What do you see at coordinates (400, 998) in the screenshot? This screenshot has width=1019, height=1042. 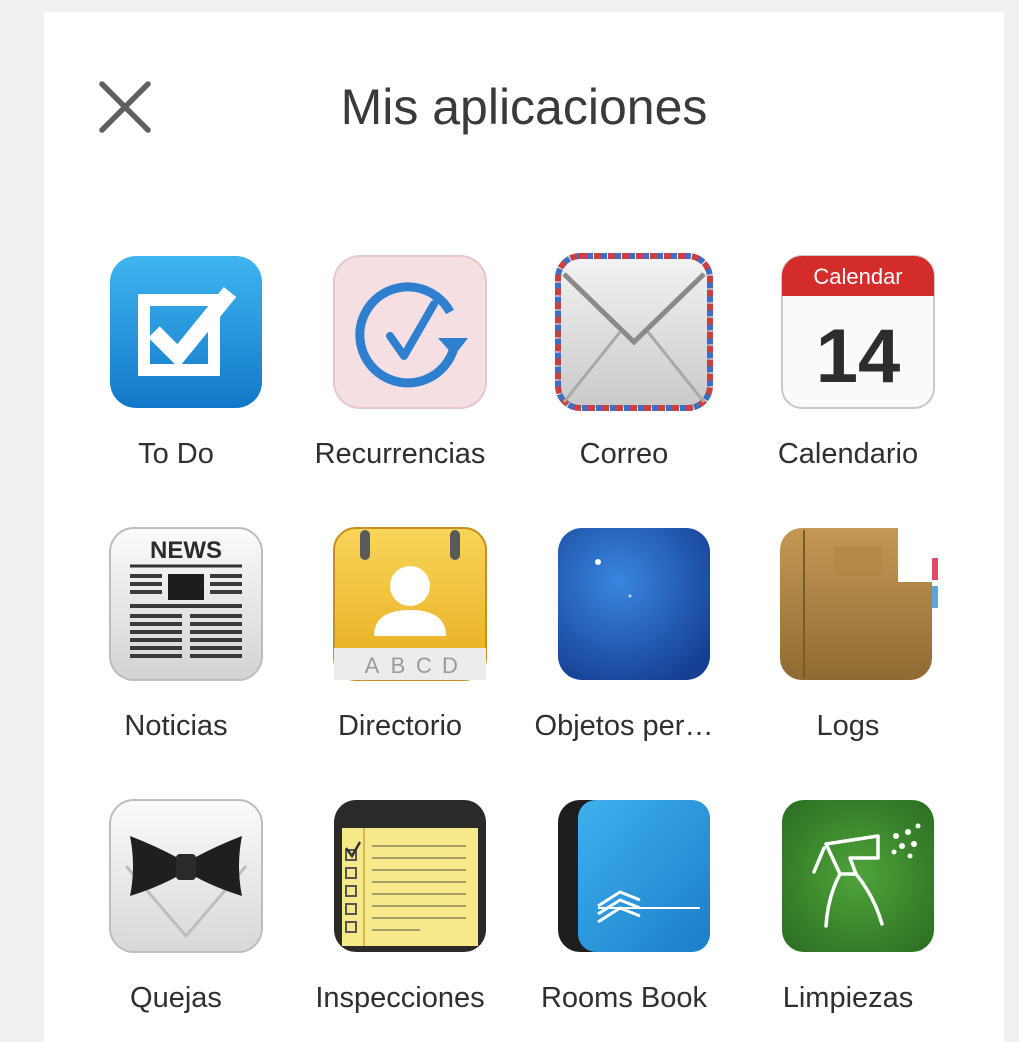 I see `app-label: Inspecciones` at bounding box center [400, 998].